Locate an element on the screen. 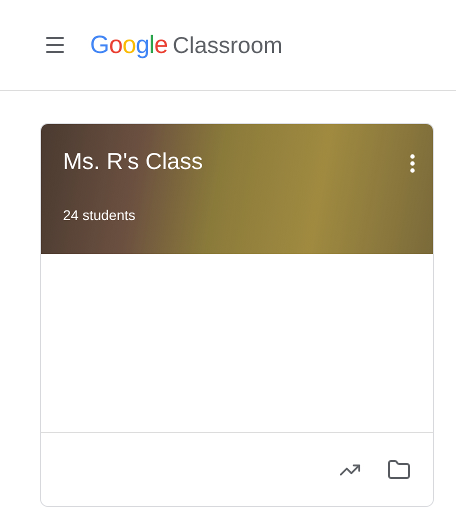 The width and height of the screenshot is (456, 523). folder-icon is located at coordinates (399, 470).